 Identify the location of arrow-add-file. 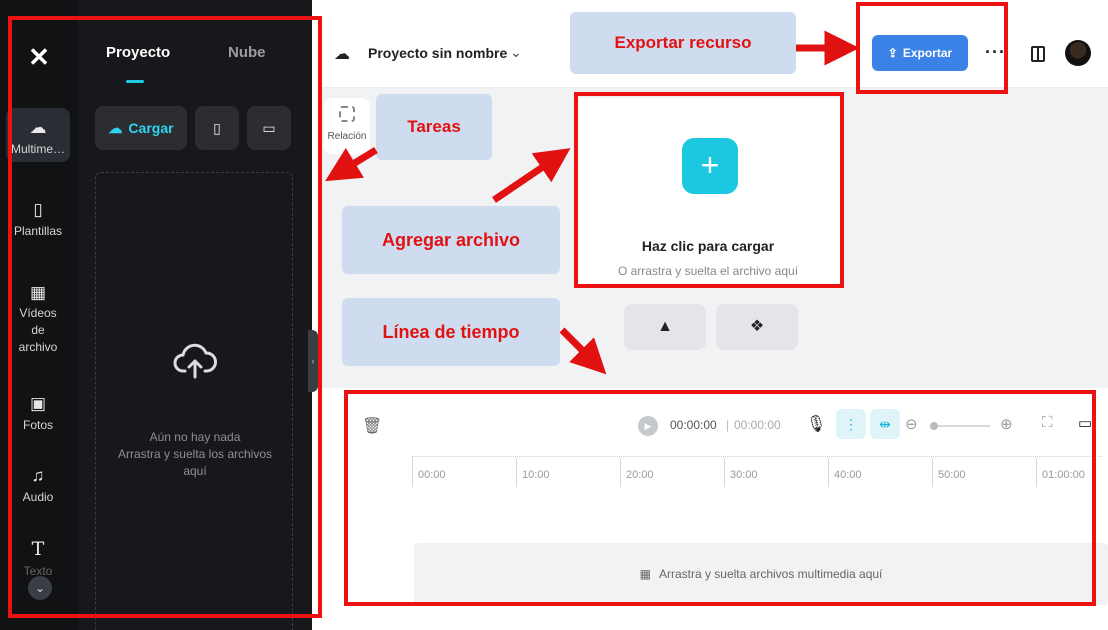
(531, 175).